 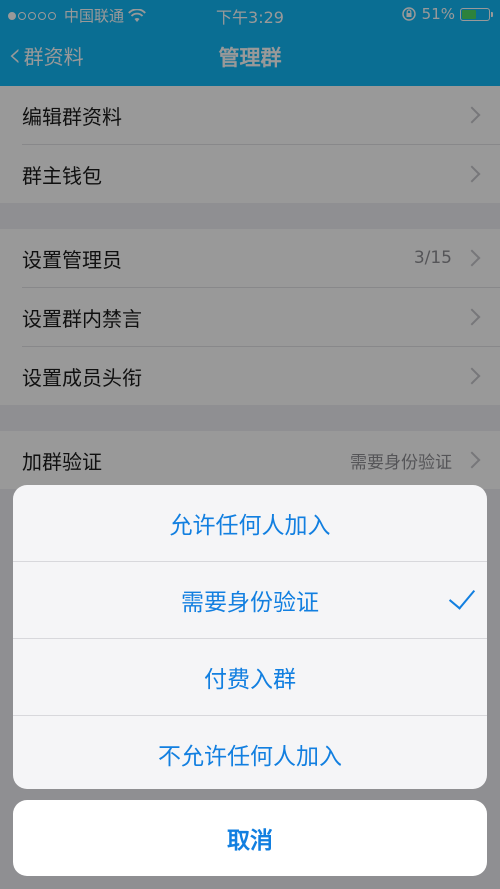 I want to click on option-paid-join: 付费入群, so click(x=250, y=677).